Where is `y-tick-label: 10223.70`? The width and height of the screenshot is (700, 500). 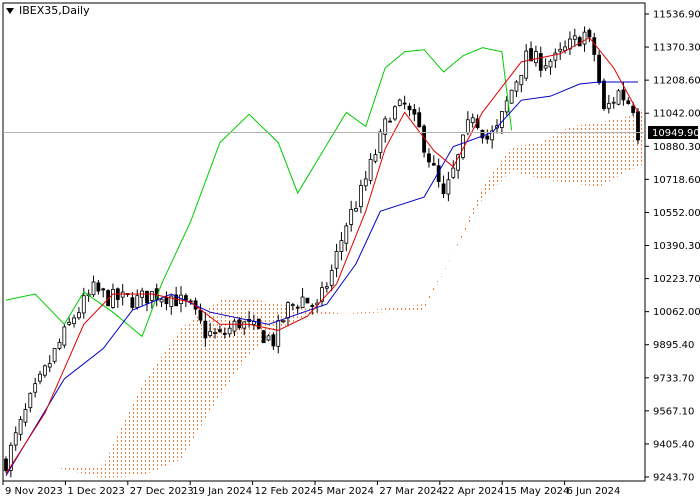
y-tick-label: 10223.70 is located at coordinates (676, 279).